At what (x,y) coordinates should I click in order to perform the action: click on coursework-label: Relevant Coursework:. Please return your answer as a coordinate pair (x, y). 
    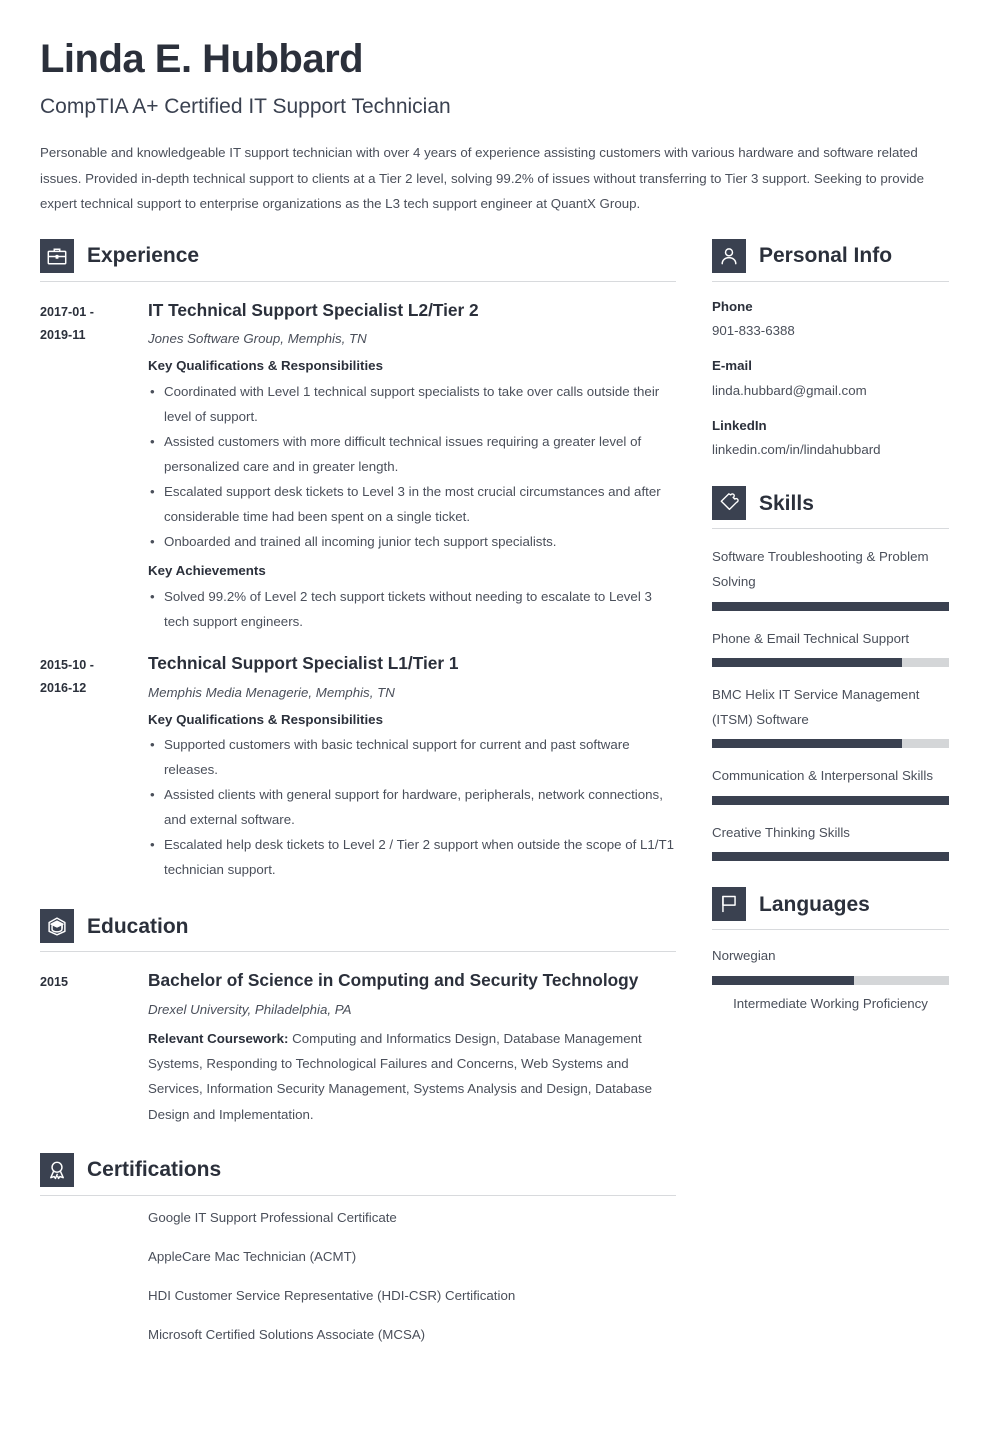
    Looking at the image, I should click on (218, 1038).